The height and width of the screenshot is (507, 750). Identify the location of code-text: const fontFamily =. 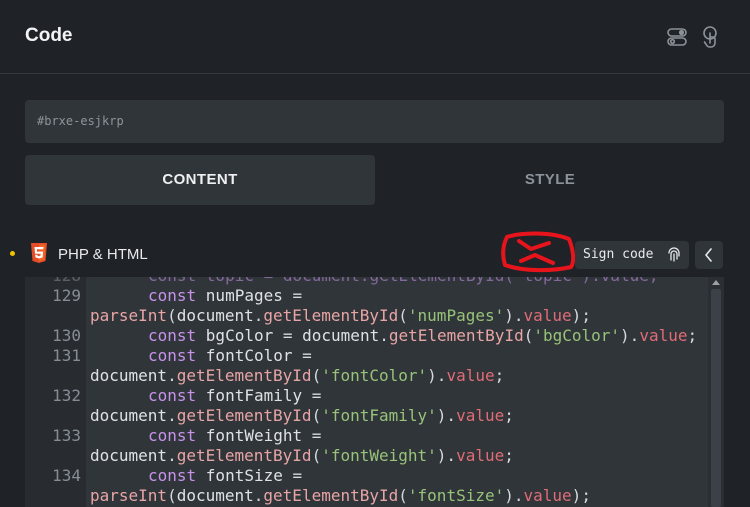
(235, 395).